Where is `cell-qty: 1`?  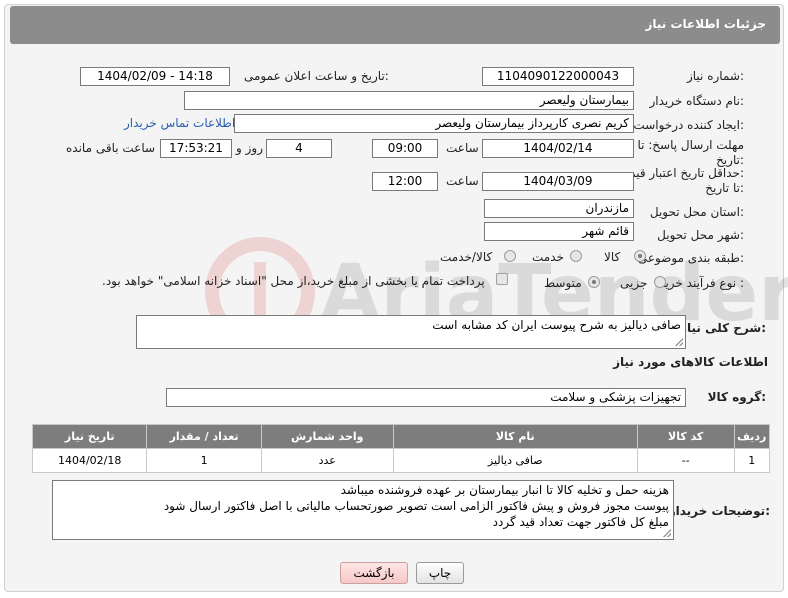
cell-qty: 1 is located at coordinates (204, 460).